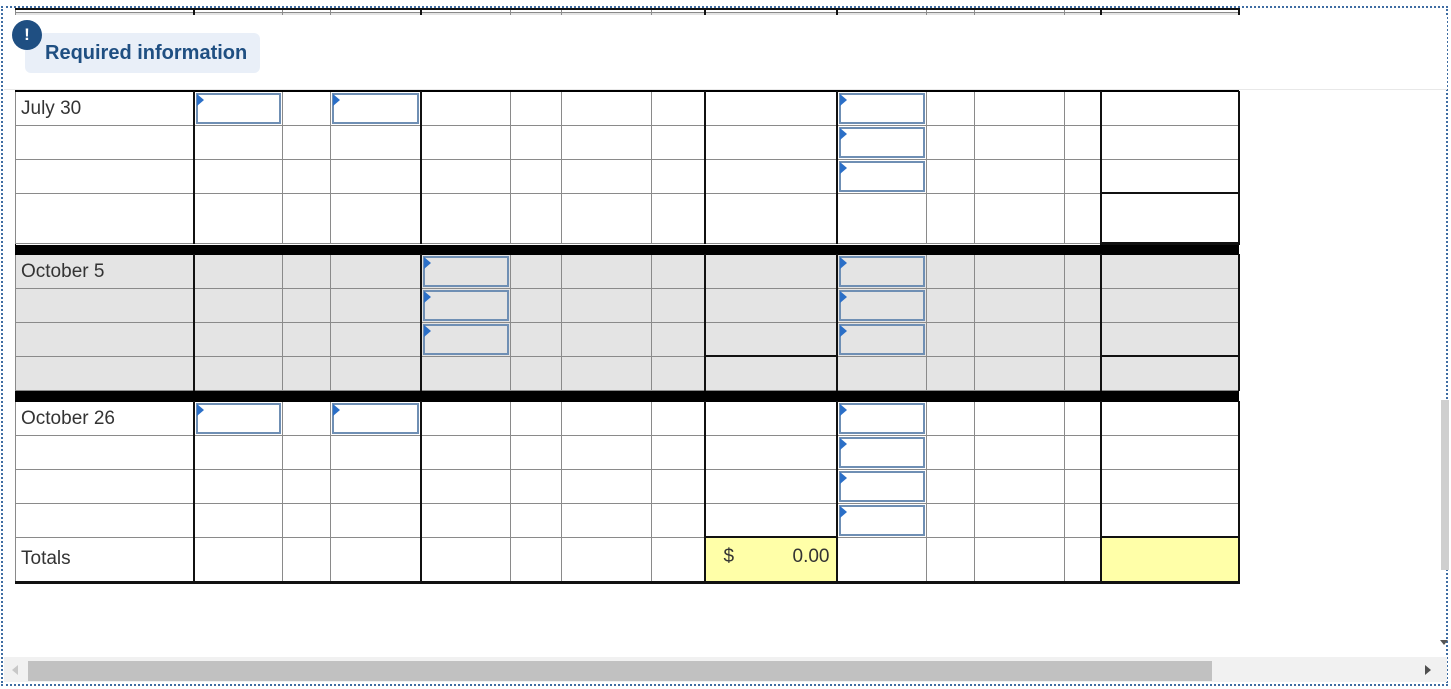  I want to click on july-30-debit-input, so click(238, 108).